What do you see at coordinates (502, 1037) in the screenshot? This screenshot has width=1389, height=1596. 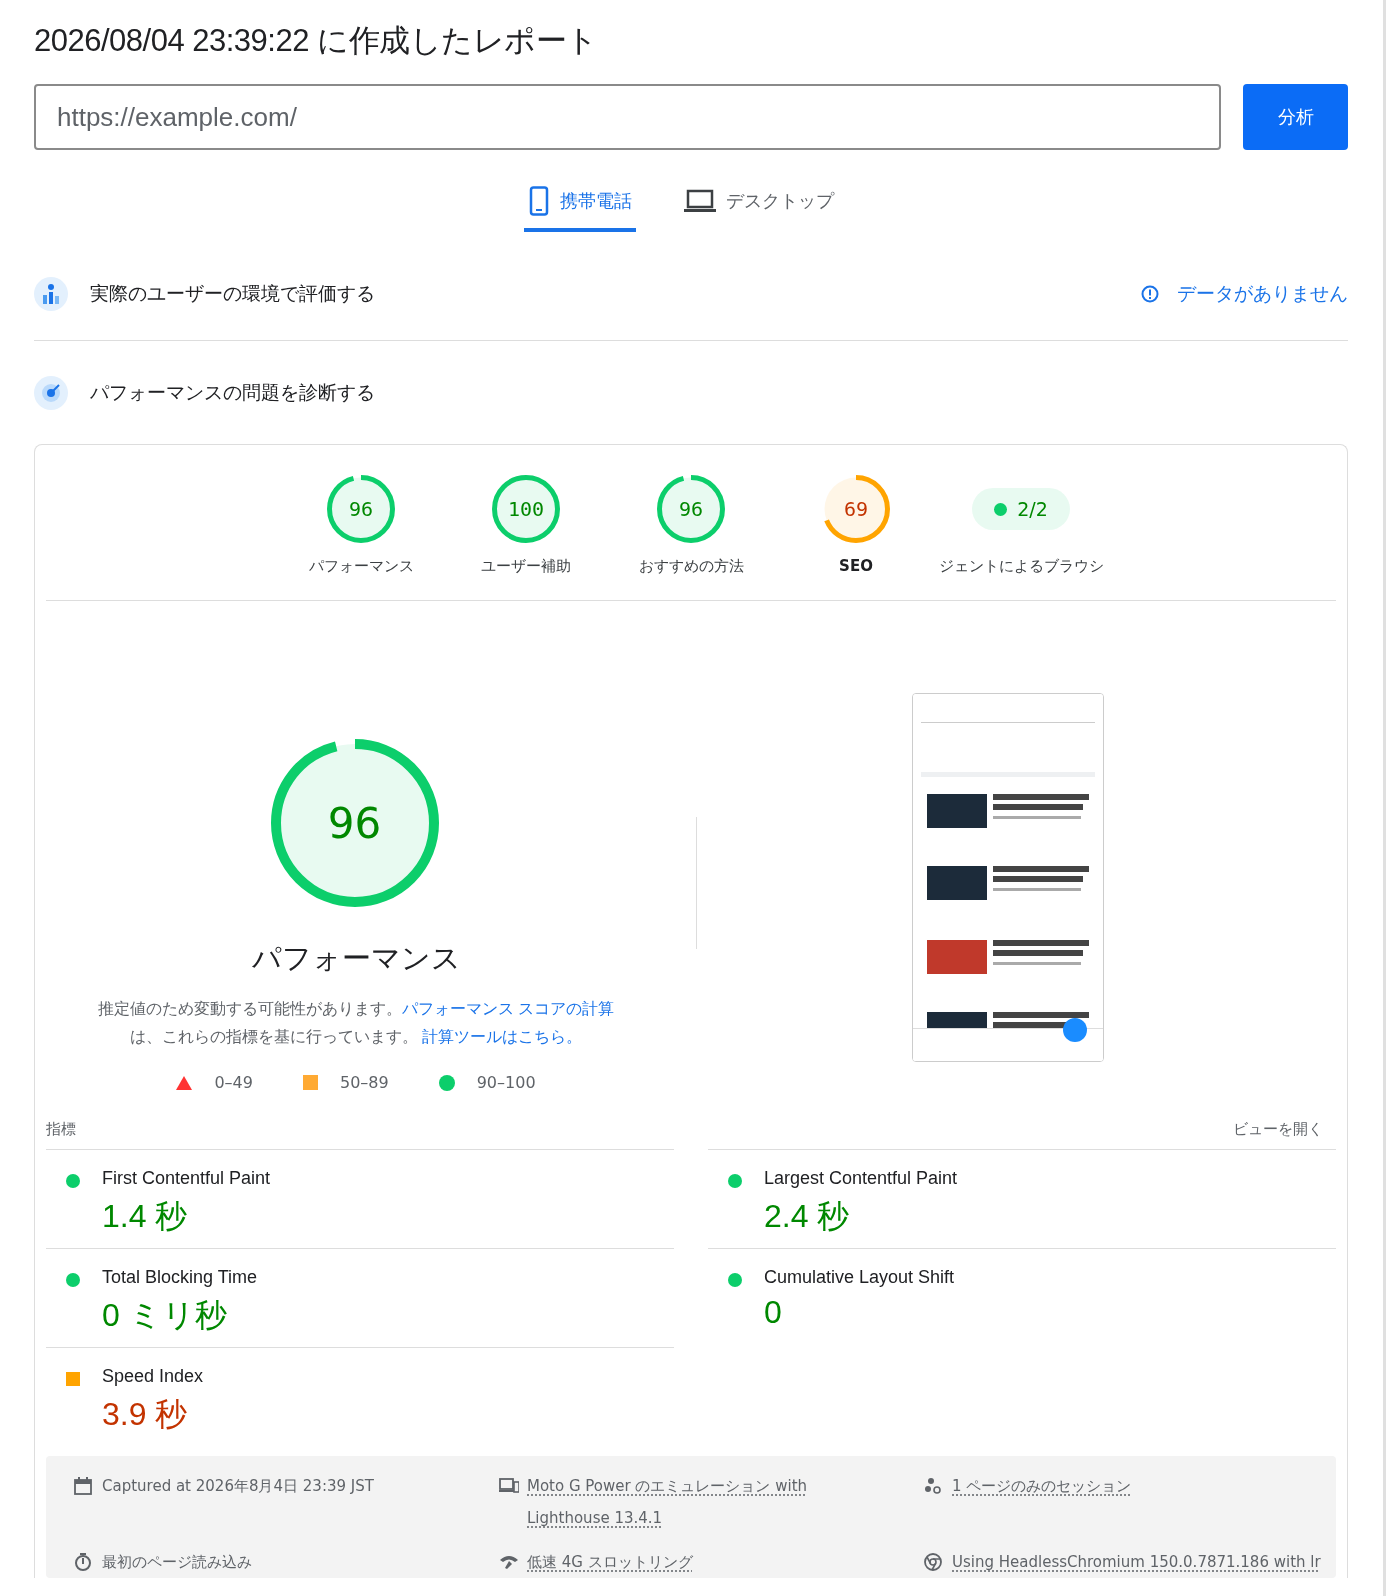 I see `calculator-link: 計算ツールはこちら。` at bounding box center [502, 1037].